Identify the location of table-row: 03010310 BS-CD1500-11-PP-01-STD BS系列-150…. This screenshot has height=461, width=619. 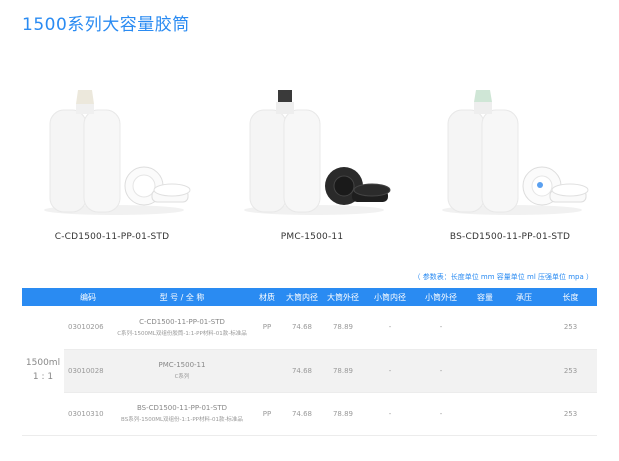
(309, 414).